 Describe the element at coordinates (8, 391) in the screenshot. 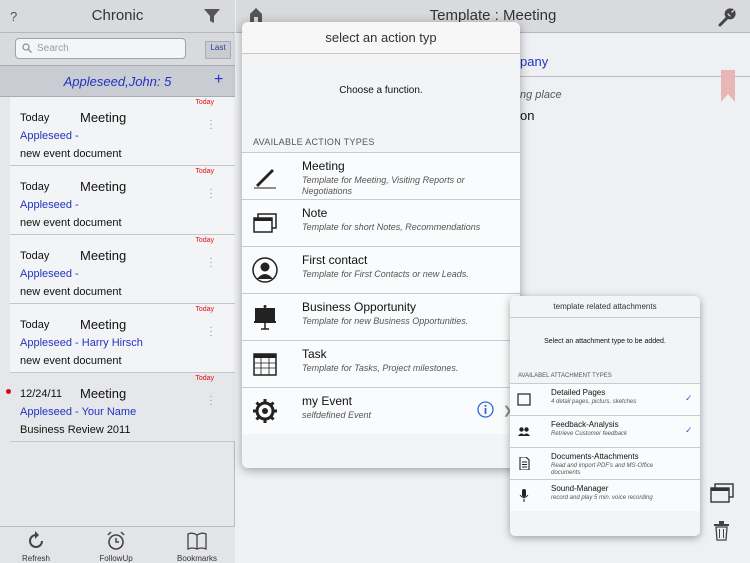

I see `selected-marker` at that location.